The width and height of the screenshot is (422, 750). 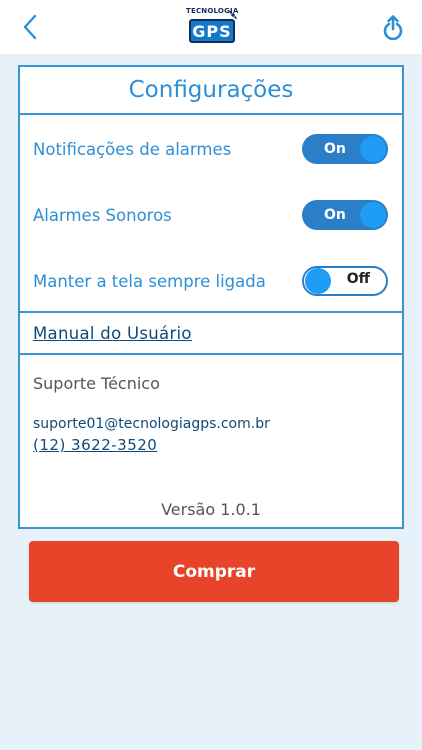 What do you see at coordinates (345, 281) in the screenshot?
I see `keep-screen-on-toggle: Off` at bounding box center [345, 281].